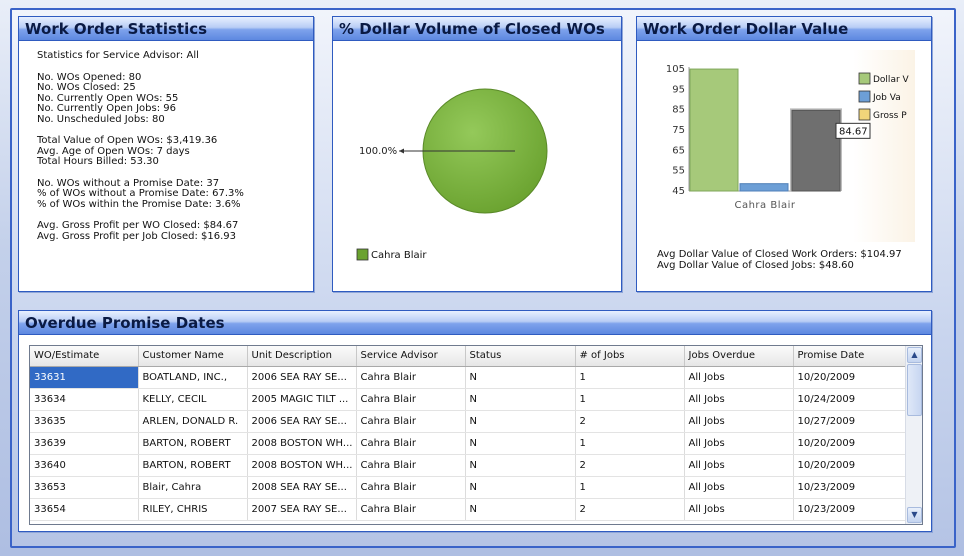 This screenshot has width=964, height=556. Describe the element at coordinates (84, 377) in the screenshot. I see `table-cell: 33631` at that location.